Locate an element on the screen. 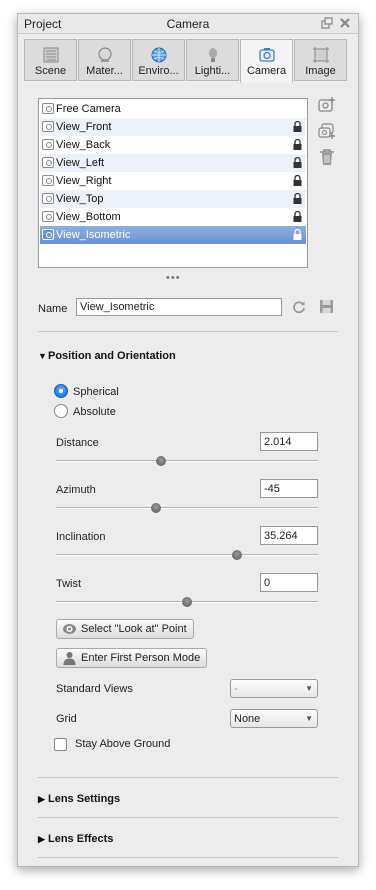 This screenshot has height=890, width=376. inclination-field: 35.264 is located at coordinates (289, 535).